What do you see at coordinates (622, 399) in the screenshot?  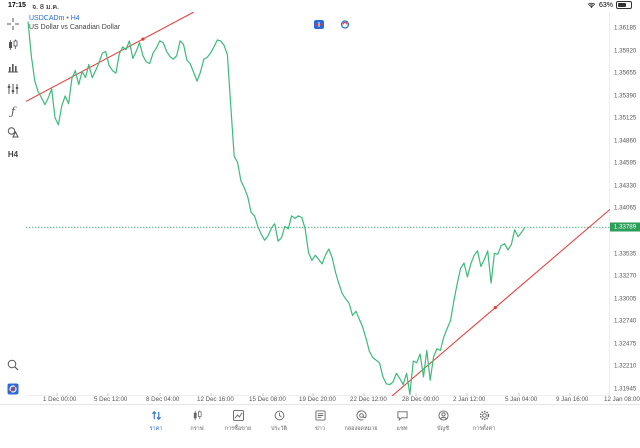 I see `time-label: 12 Jan 08:00` at bounding box center [622, 399].